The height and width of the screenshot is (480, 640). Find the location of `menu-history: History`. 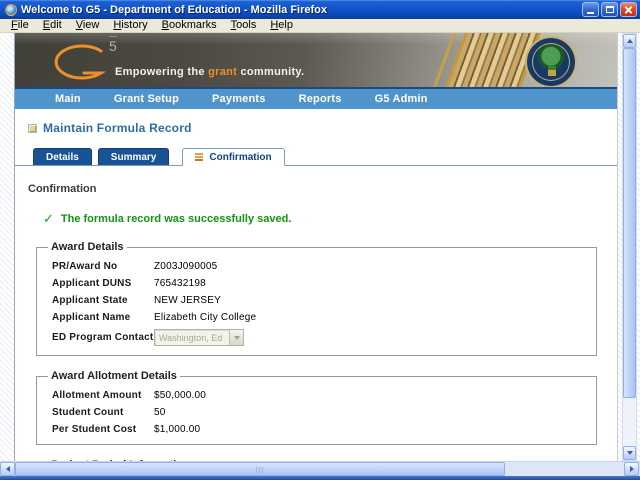

menu-history: History is located at coordinates (130, 25).